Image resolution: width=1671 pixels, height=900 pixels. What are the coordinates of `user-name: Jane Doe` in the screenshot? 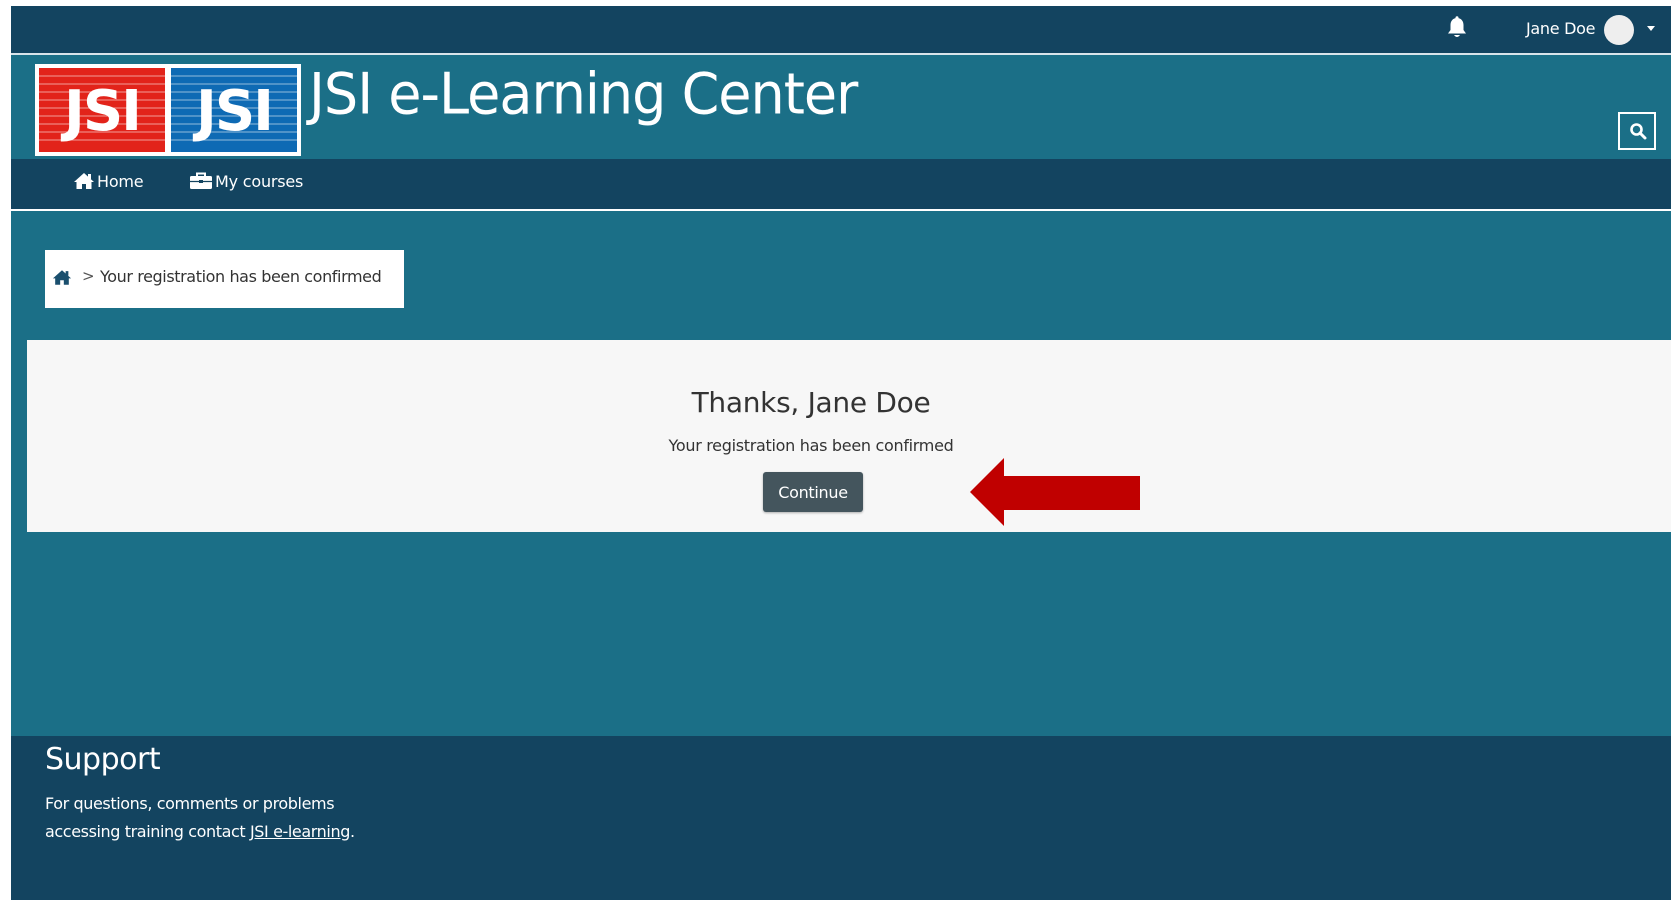 It's located at (1560, 28).